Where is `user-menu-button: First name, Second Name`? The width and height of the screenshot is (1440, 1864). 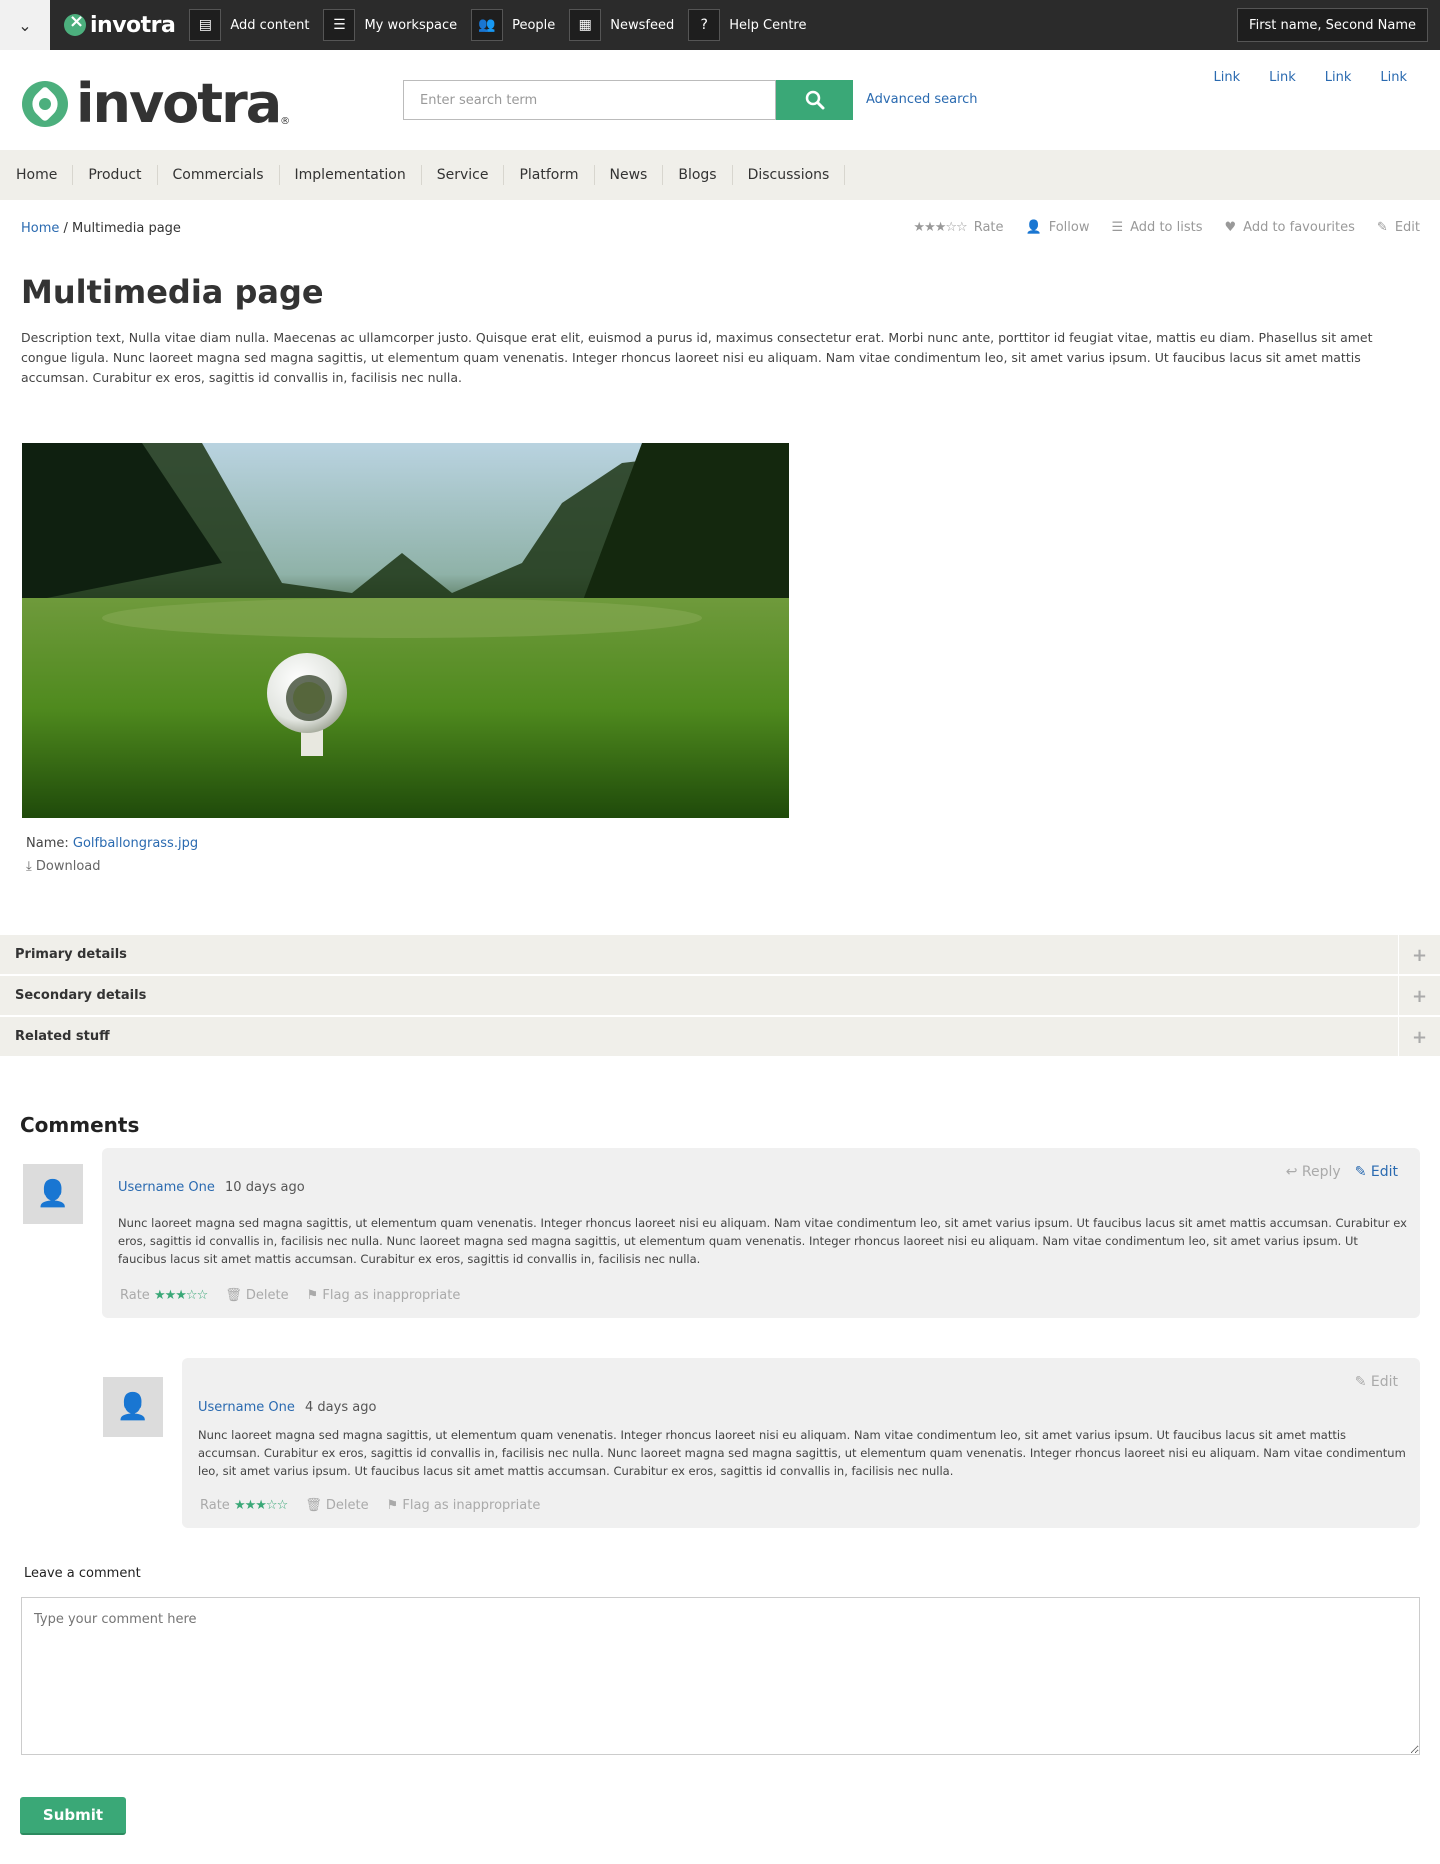 user-menu-button: First name, Second Name is located at coordinates (1332, 25).